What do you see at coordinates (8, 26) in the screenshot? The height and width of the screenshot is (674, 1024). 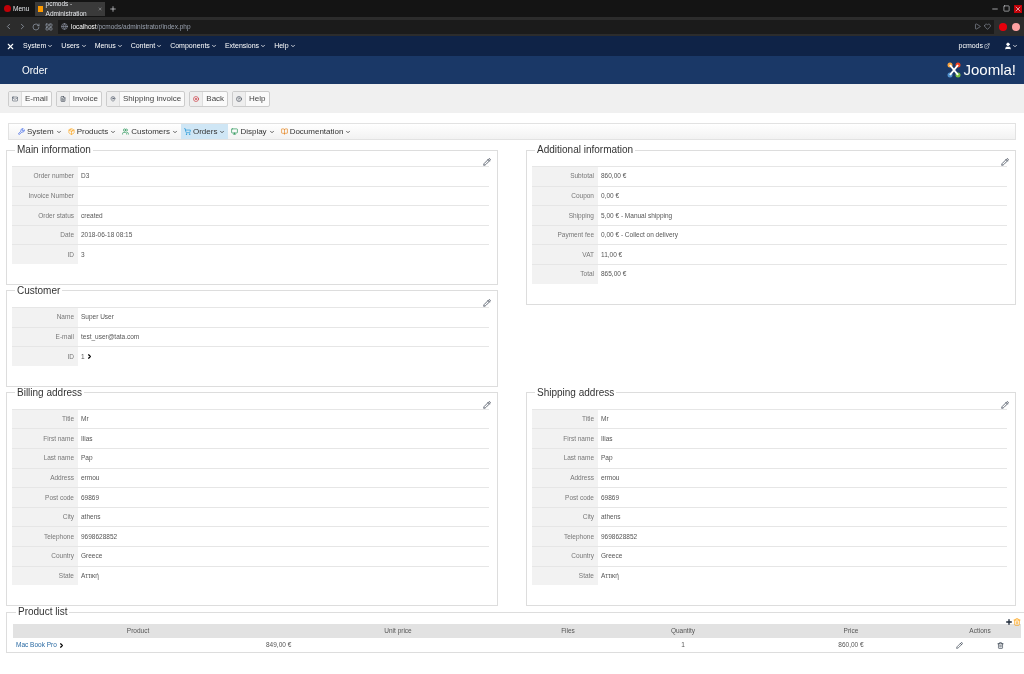 I see `back-icon` at bounding box center [8, 26].